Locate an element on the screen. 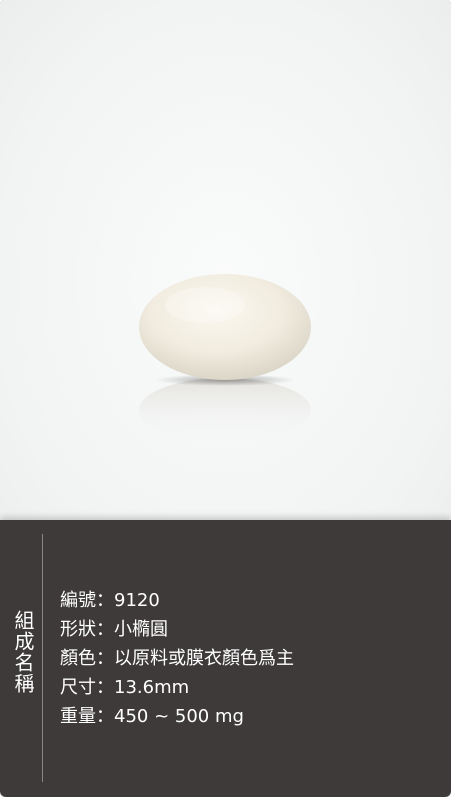 The height and width of the screenshot is (797, 451). oval-pill-image is located at coordinates (225, 358).